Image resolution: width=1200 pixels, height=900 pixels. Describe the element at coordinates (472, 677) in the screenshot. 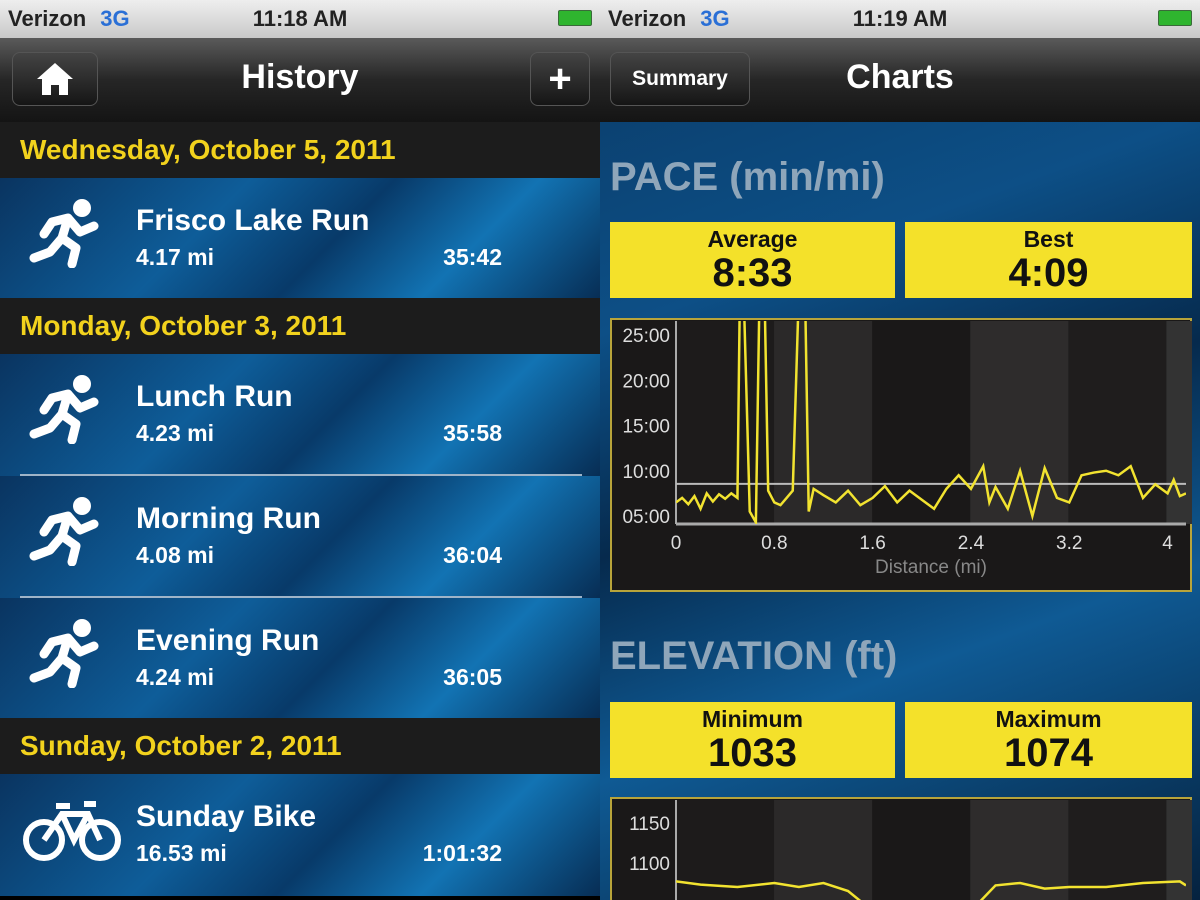

I see `activity-duration: 36:05` at that location.